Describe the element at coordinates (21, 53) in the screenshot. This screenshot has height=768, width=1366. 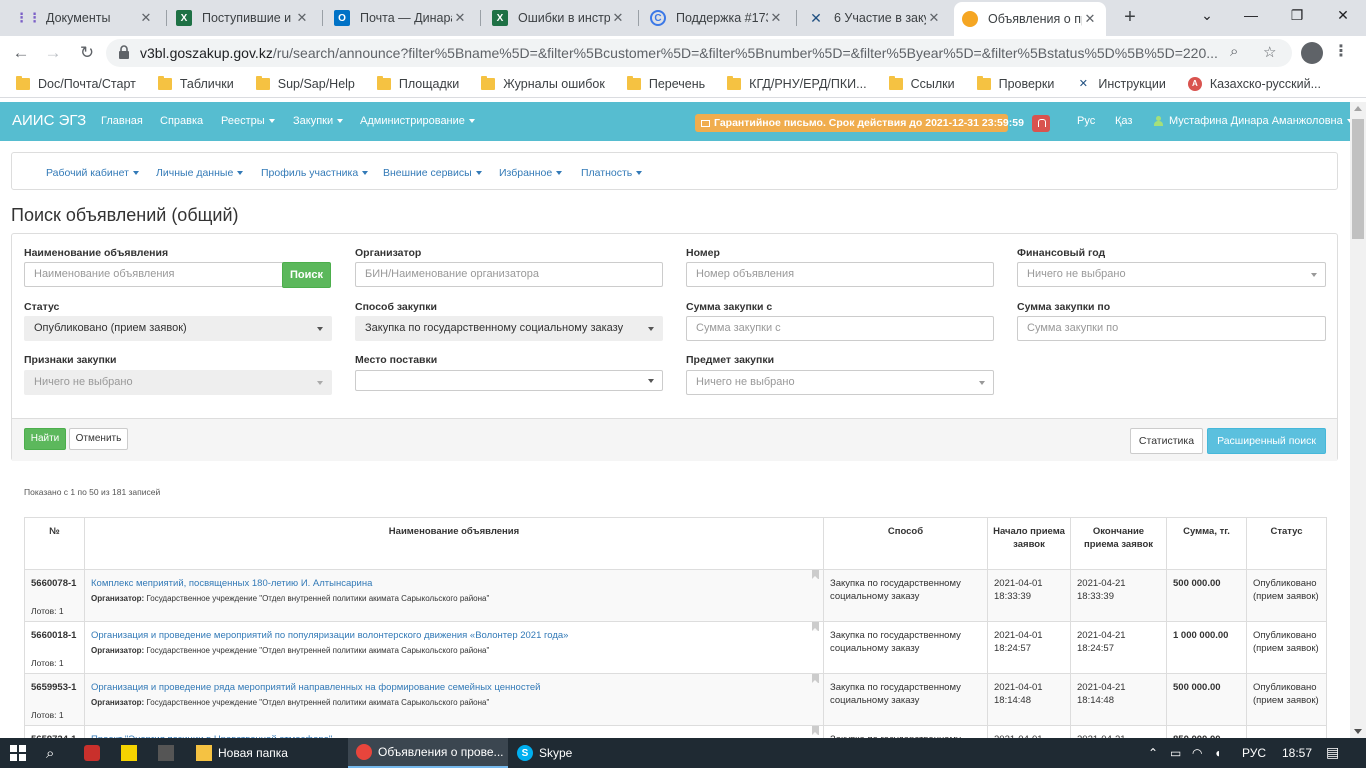
I see `back-icon: ←` at that location.